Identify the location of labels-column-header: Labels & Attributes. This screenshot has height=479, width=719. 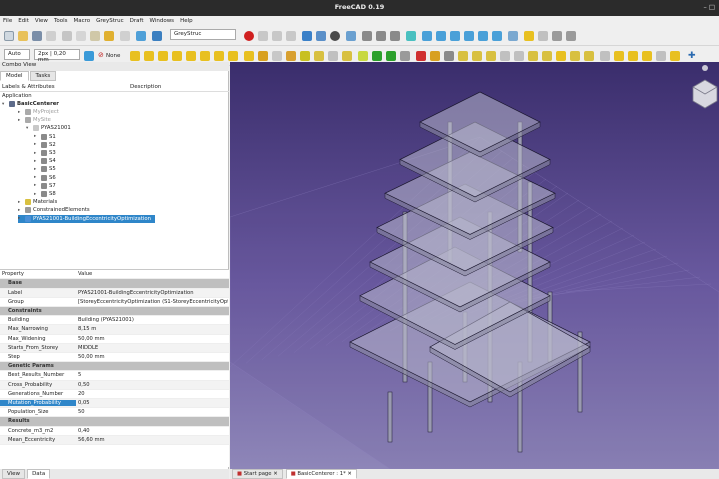
(28, 87).